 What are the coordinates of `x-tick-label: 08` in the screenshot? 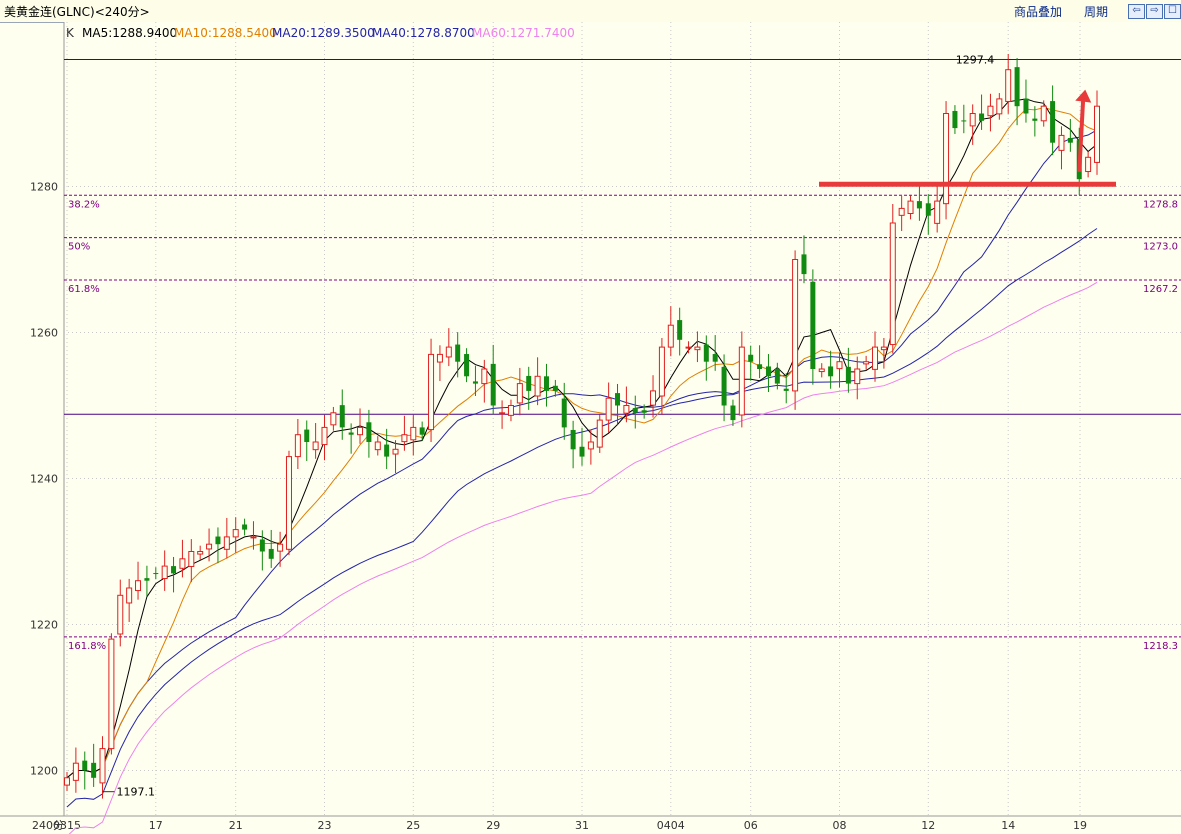 It's located at (840, 825).